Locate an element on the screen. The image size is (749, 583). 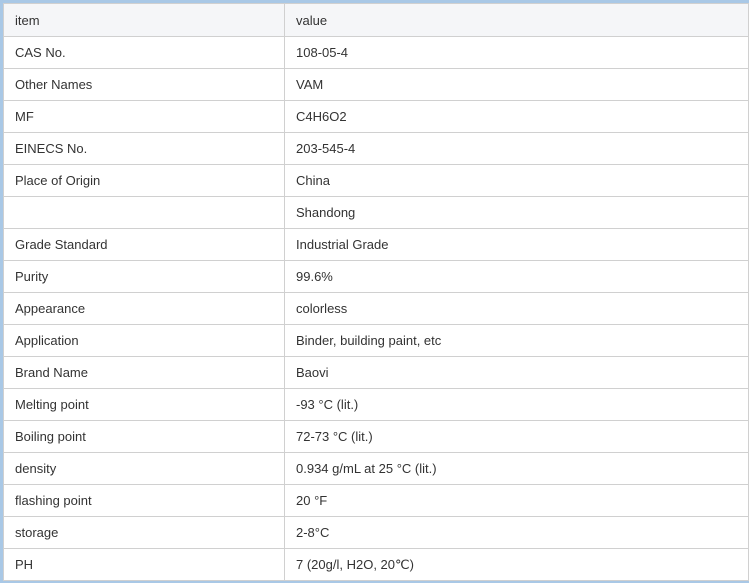
table-row: MF C4H6O2 is located at coordinates (376, 116).